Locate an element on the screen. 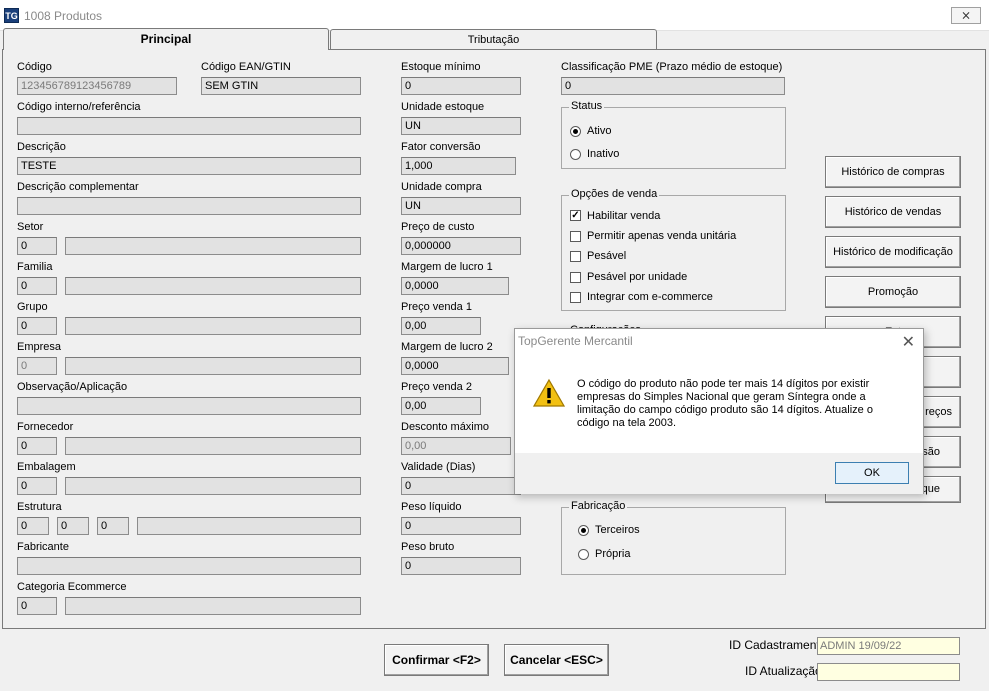  fornecedor-code-field: 0 is located at coordinates (37, 446).